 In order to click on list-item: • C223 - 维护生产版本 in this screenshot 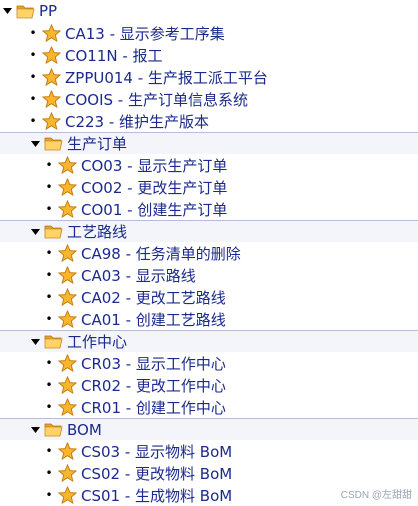, I will do `click(209, 121)`.